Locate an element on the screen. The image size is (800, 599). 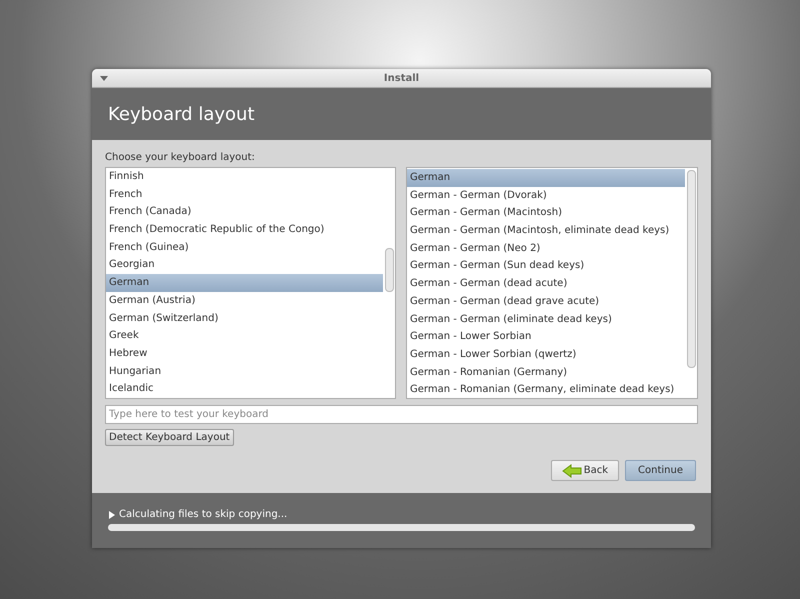
list-item: German - German (Macintosh, eliminate dead keys) is located at coordinates (546, 231).